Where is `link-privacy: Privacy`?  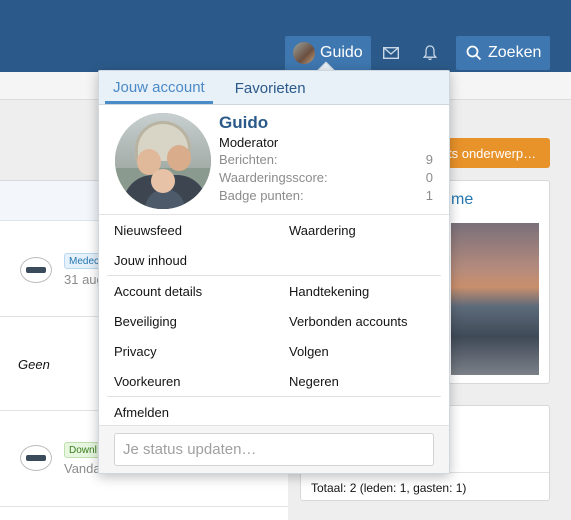
link-privacy: Privacy is located at coordinates (135, 351).